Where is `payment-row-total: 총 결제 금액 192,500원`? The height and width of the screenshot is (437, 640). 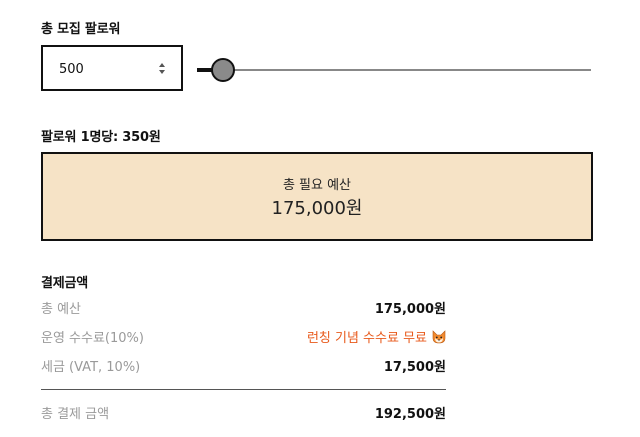
payment-row-total: 총 결제 금액 192,500원 is located at coordinates (243, 413).